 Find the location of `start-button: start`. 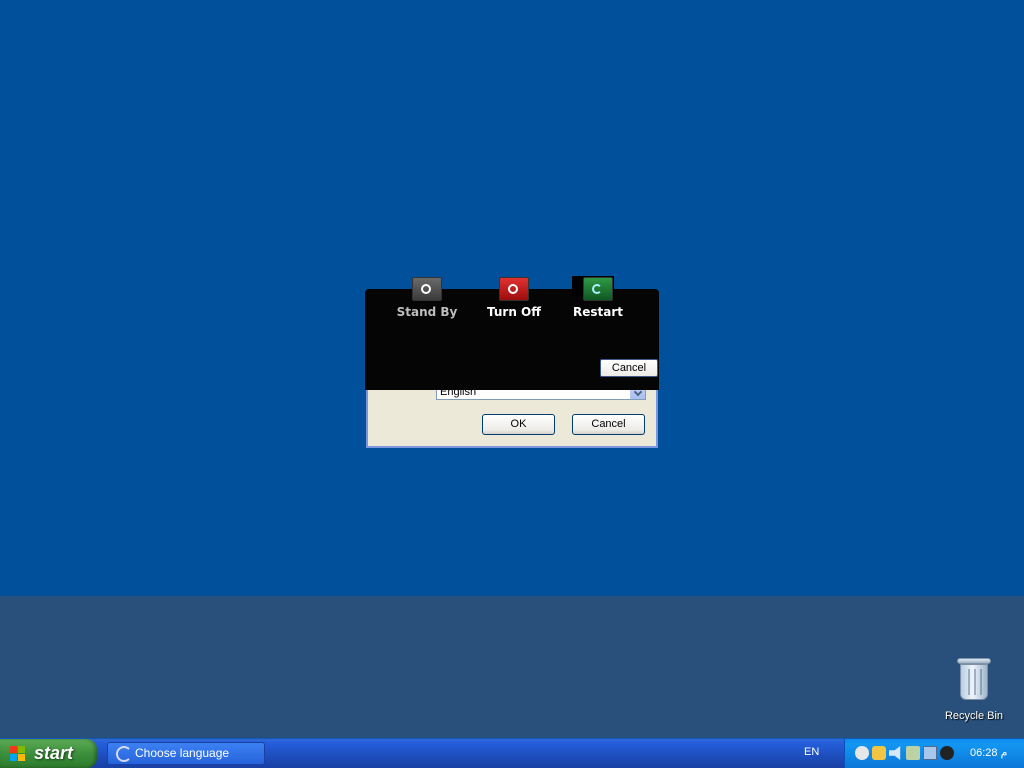

start-button: start is located at coordinates (48, 753).